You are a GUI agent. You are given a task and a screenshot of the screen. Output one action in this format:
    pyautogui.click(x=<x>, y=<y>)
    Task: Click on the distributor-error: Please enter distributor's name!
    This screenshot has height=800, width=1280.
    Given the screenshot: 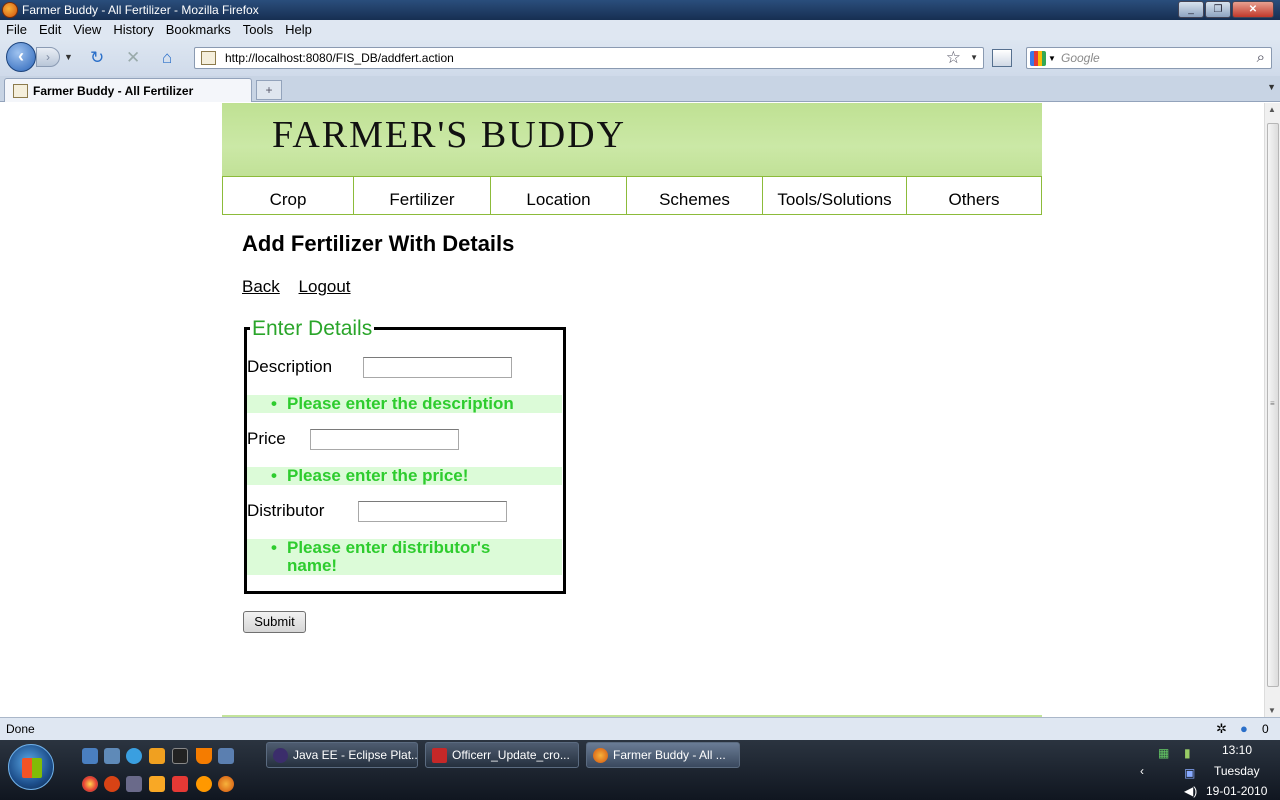 What is the action you would take?
    pyautogui.click(x=404, y=557)
    